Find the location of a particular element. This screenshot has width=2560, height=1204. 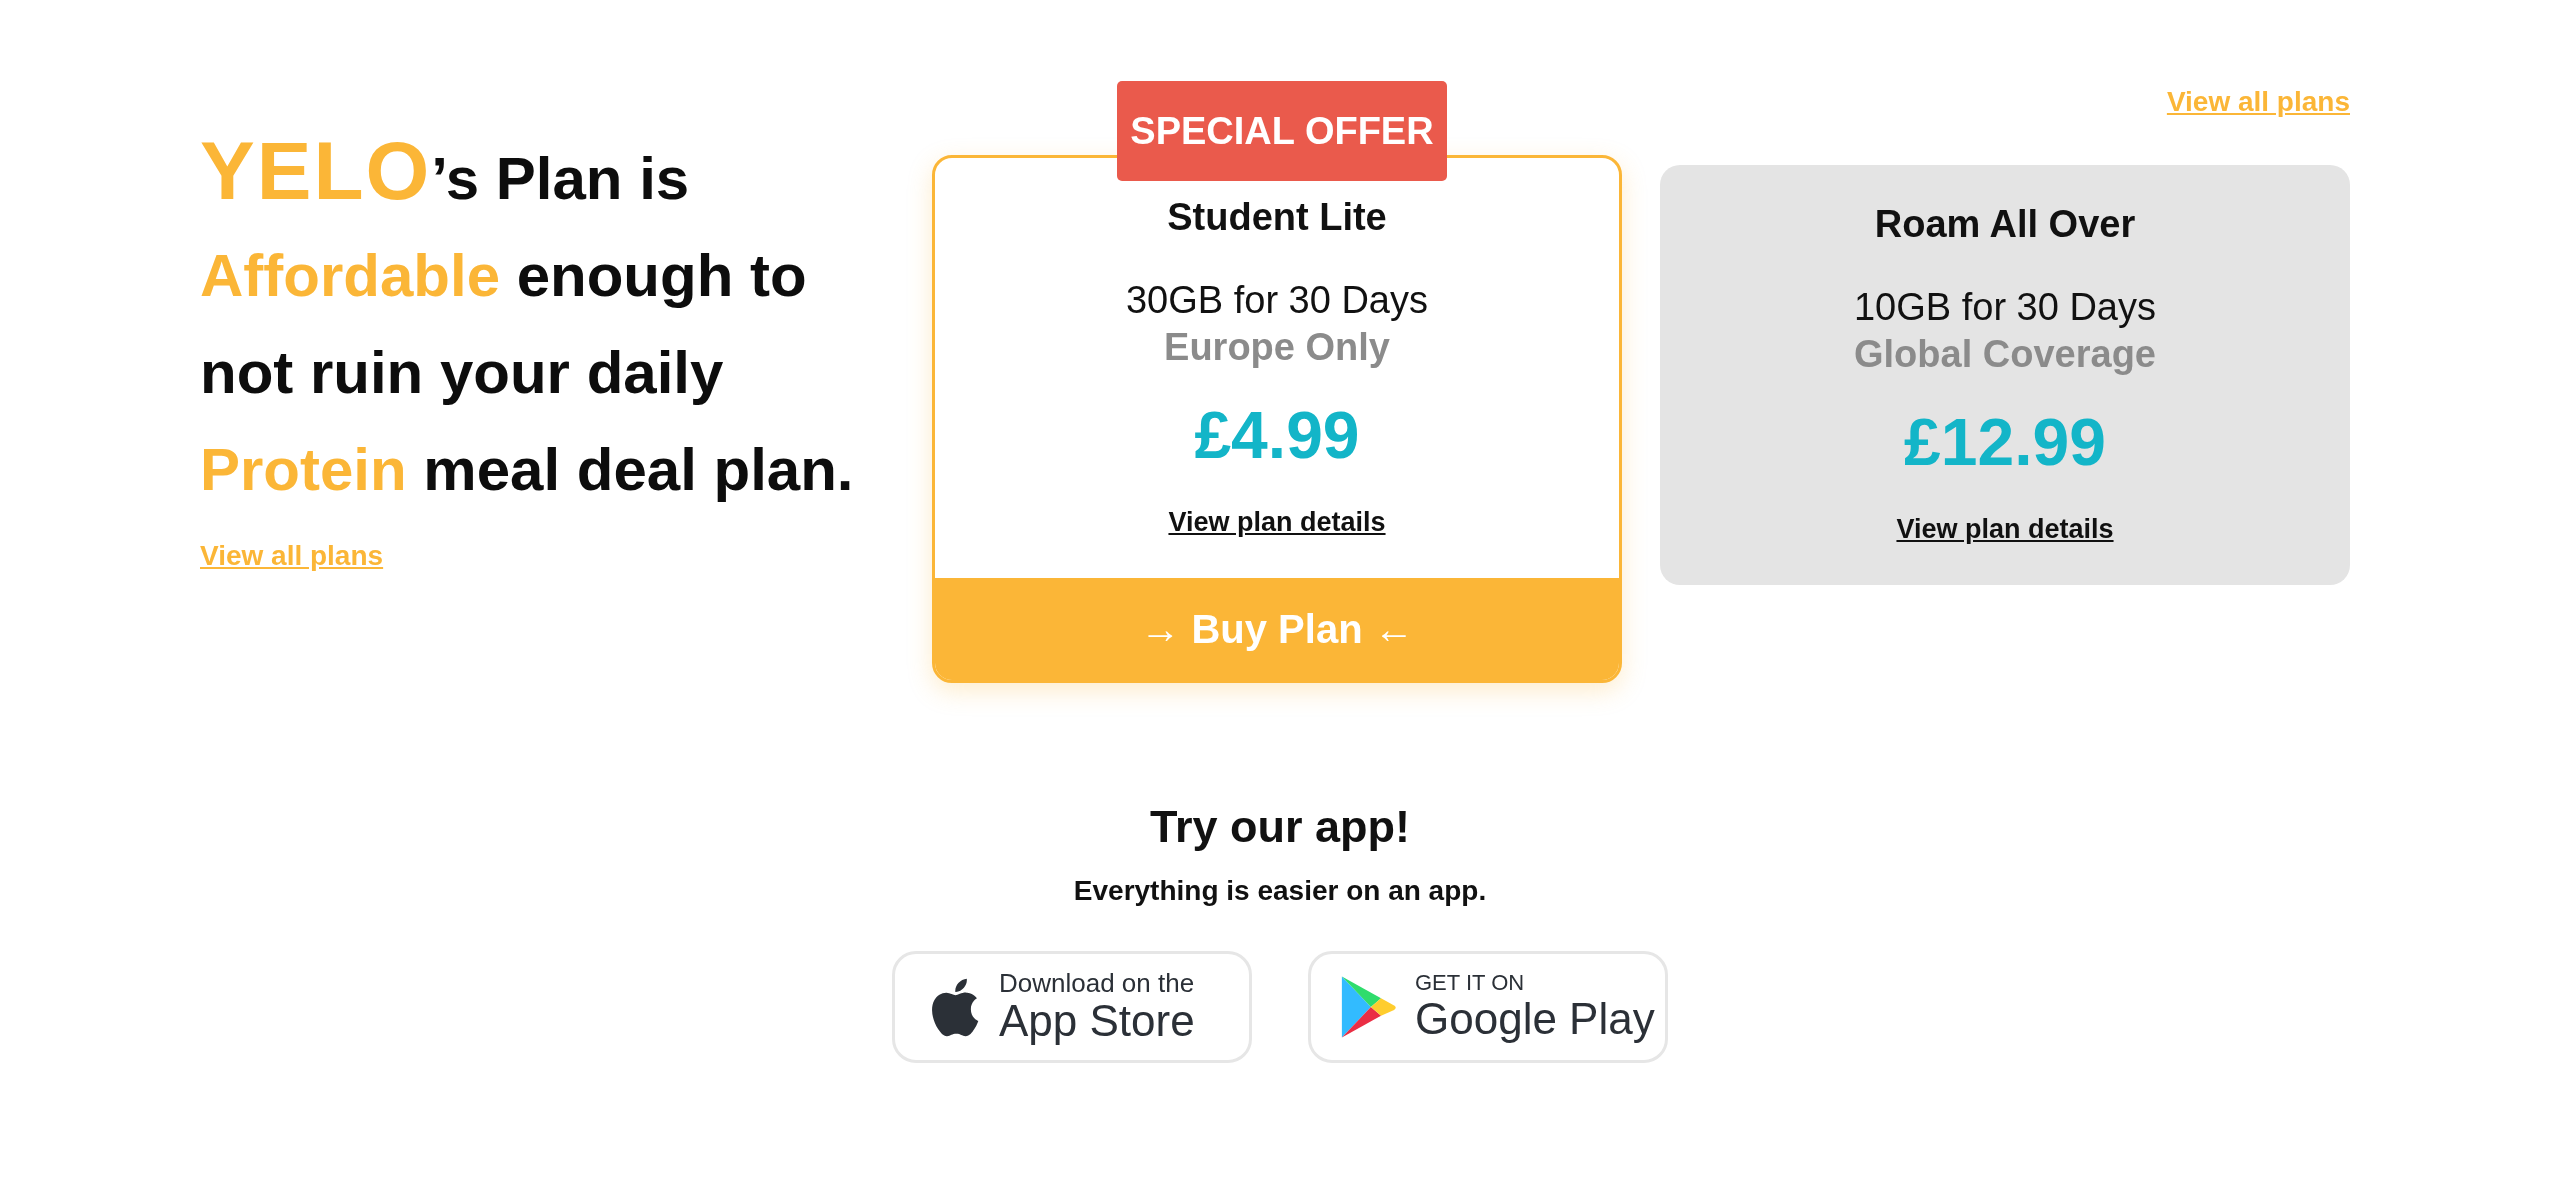

plan-price: £4.99 is located at coordinates (1277, 435).